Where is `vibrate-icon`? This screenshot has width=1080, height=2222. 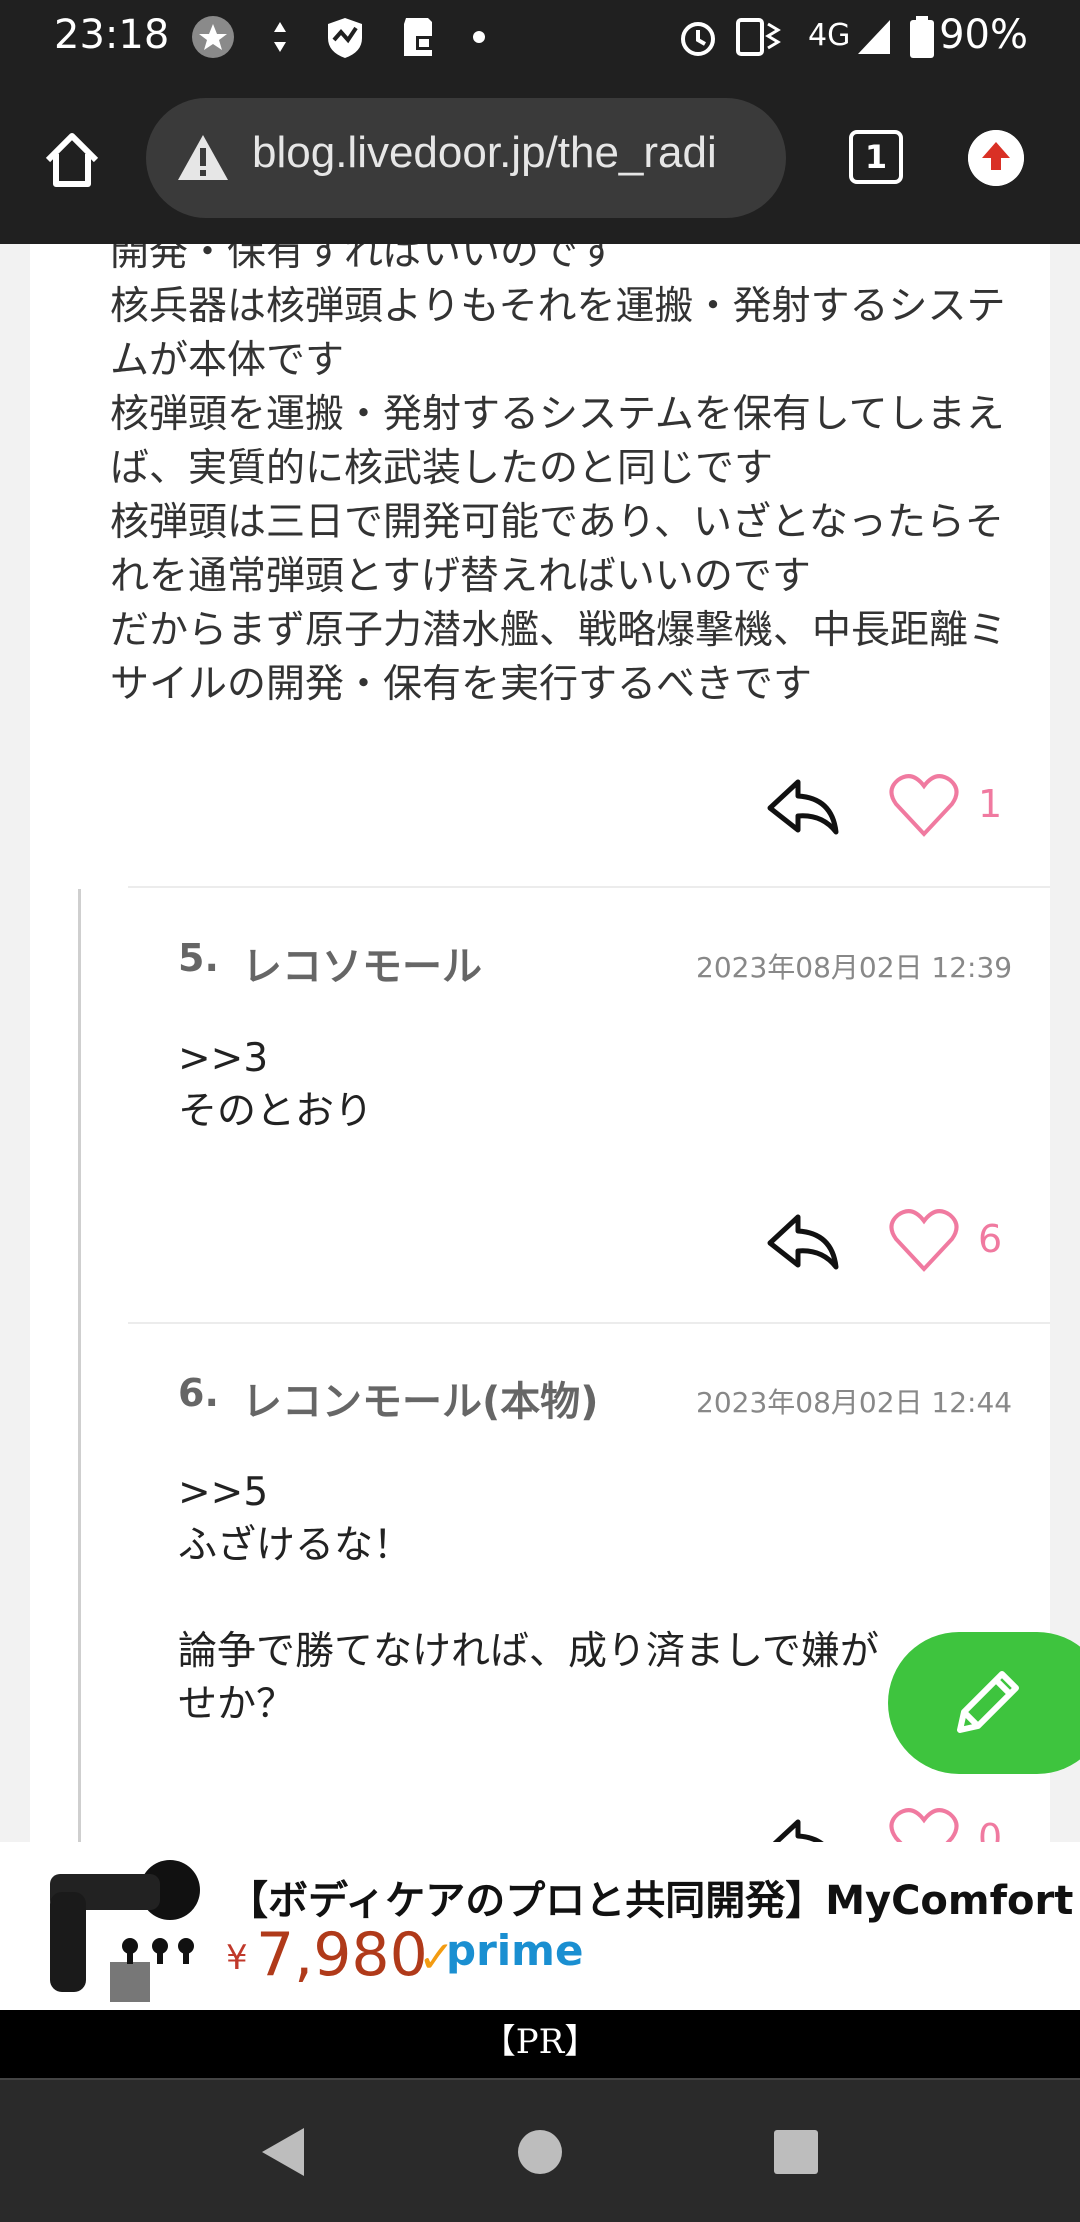
vibrate-icon is located at coordinates (758, 37).